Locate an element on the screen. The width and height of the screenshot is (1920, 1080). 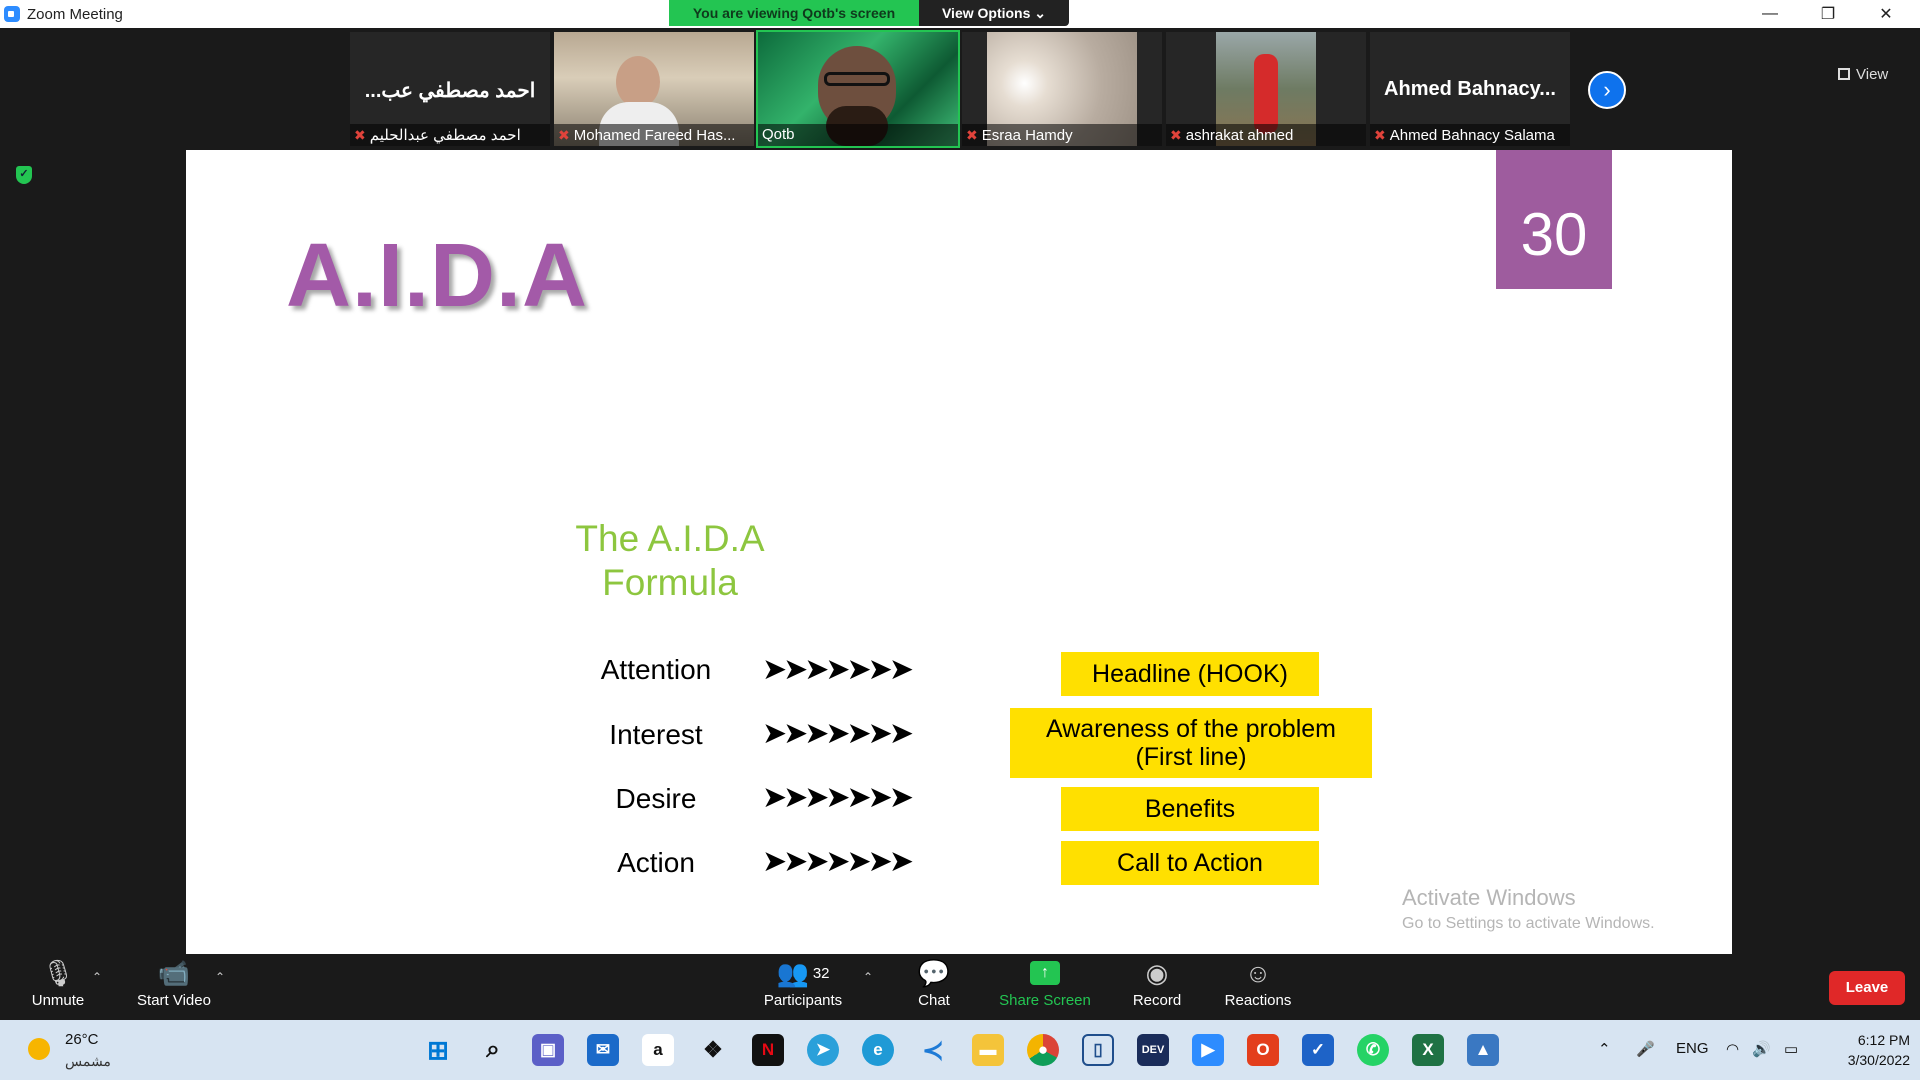
participant-tile: Ahmed Bahnacy... ✖ Ahmed Bahnacy Salama is located at coordinates (1470, 89).